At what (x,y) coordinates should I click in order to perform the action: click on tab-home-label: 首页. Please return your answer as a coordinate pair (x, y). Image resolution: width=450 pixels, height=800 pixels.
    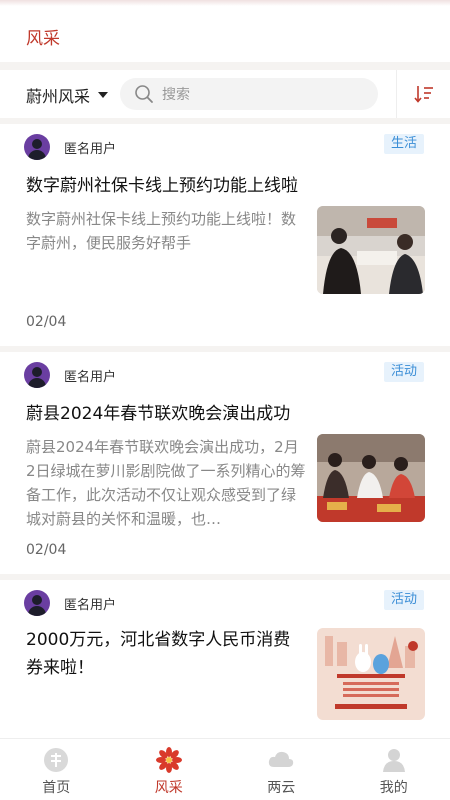
    Looking at the image, I should click on (56, 788).